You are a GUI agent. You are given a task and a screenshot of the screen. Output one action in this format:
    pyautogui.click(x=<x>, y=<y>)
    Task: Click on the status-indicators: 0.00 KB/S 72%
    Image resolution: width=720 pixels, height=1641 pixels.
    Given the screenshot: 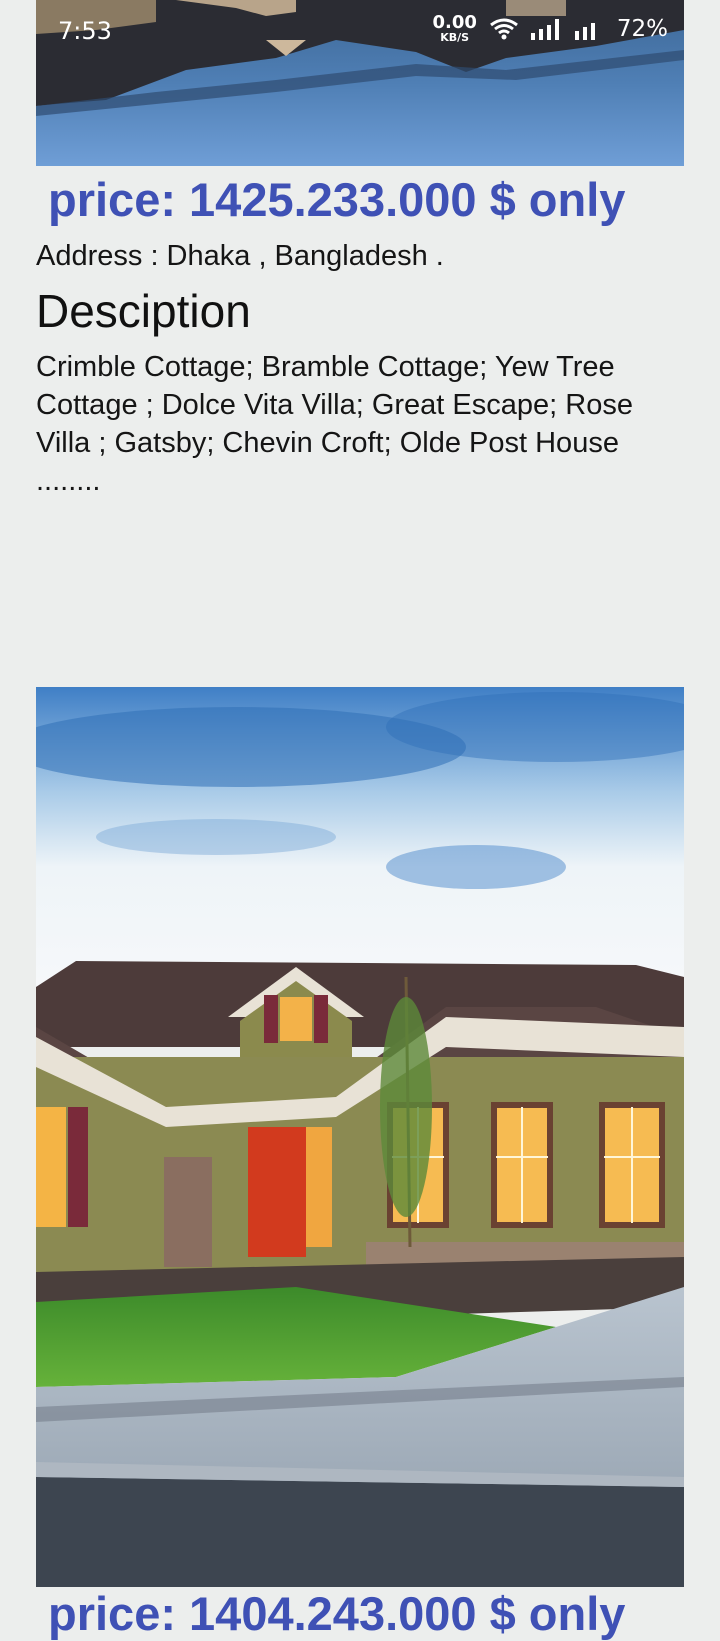 What is the action you would take?
    pyautogui.click(x=550, y=28)
    